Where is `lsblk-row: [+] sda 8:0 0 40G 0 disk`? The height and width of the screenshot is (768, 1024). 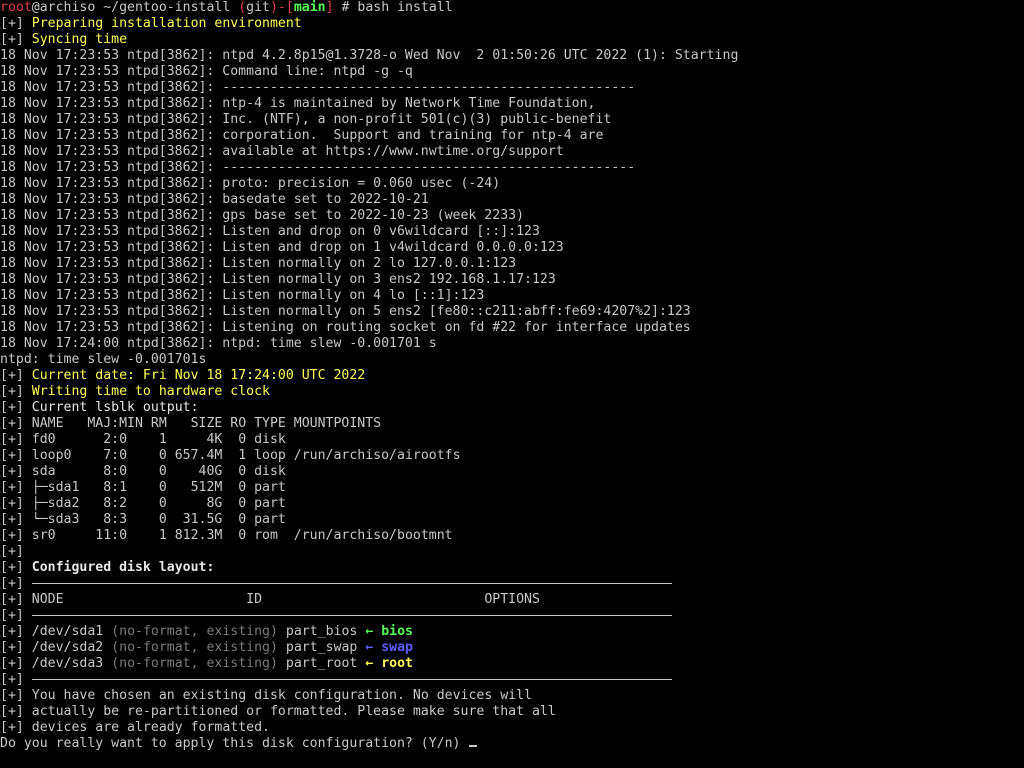 lsblk-row: [+] sda 8:0 0 40G 0 disk is located at coordinates (512, 472).